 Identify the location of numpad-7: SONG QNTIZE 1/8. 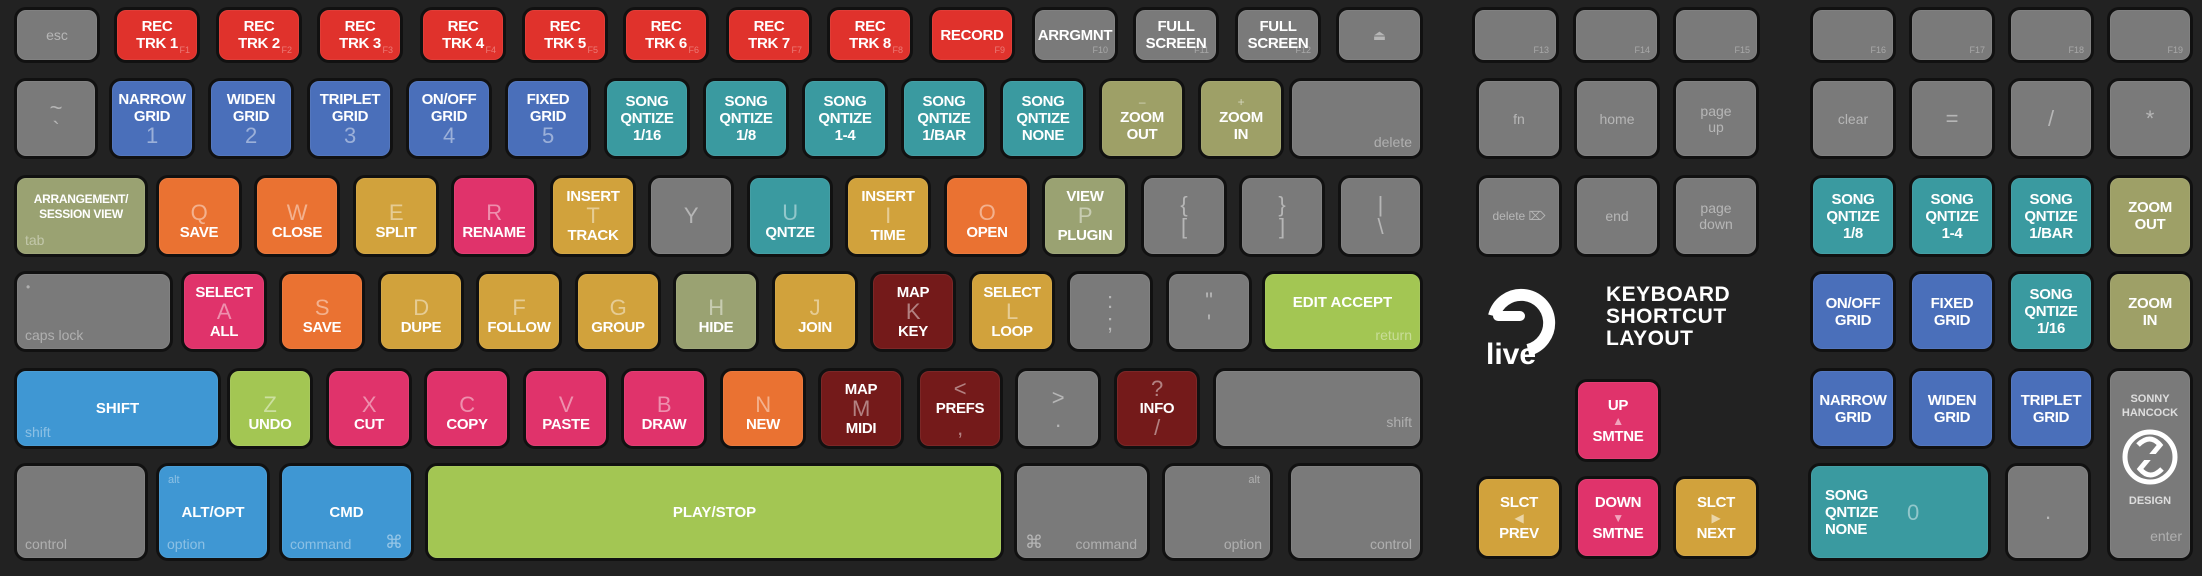
(1853, 216).